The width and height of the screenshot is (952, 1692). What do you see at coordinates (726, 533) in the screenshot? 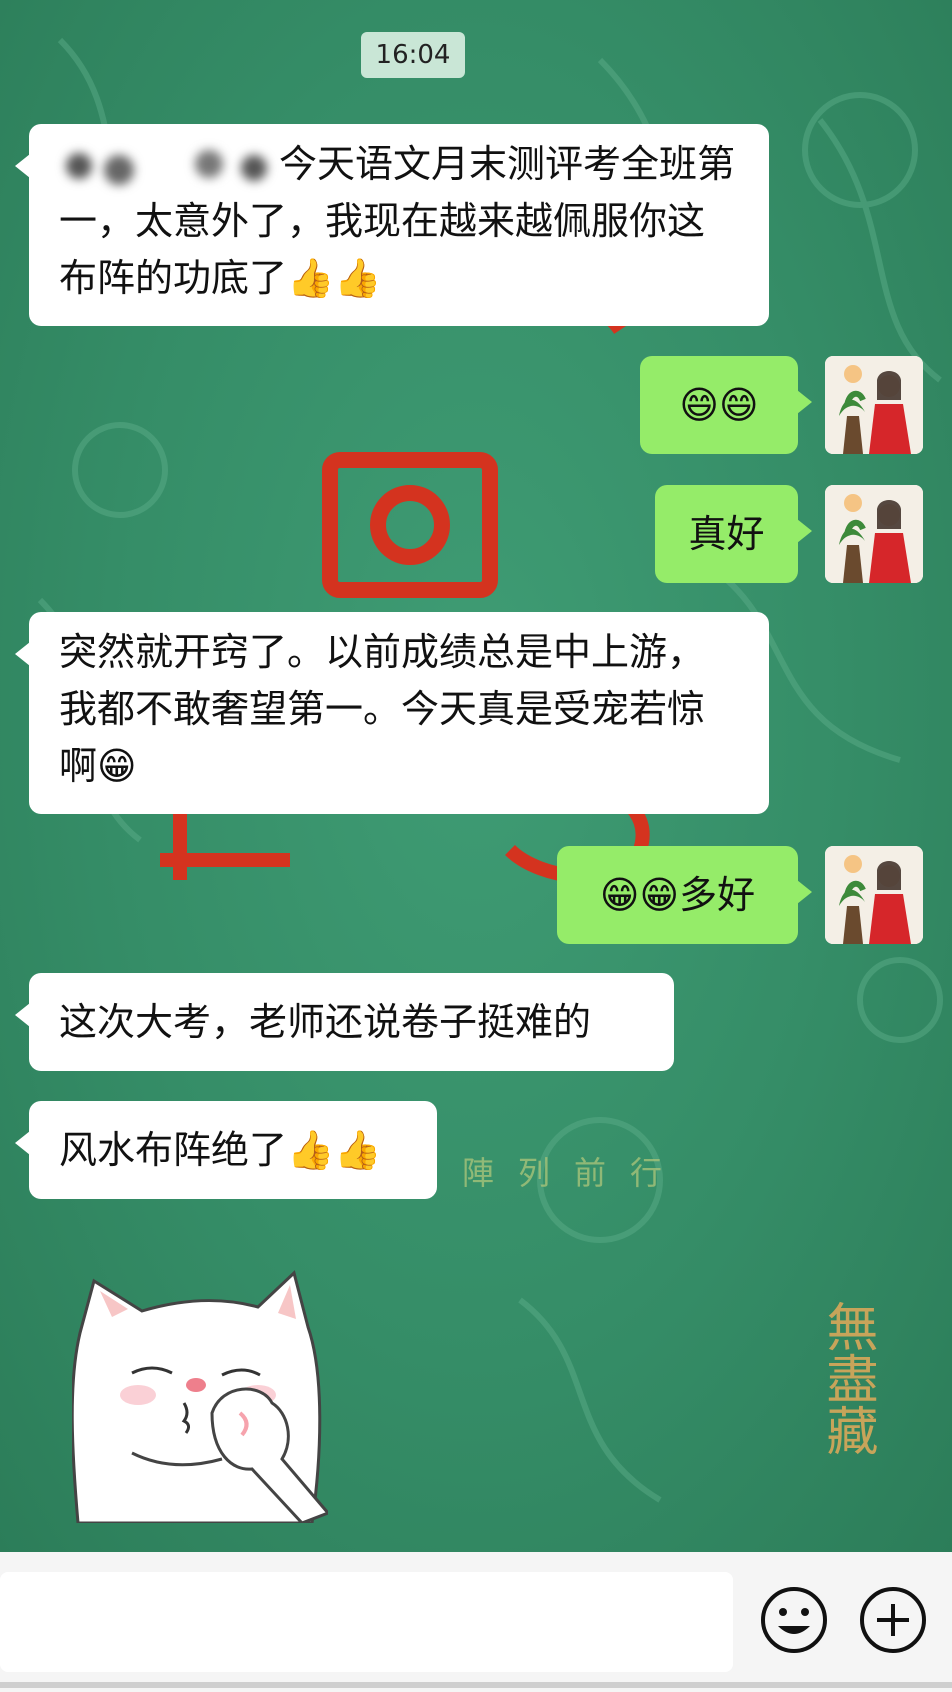
I see `message-text: 真好` at bounding box center [726, 533].